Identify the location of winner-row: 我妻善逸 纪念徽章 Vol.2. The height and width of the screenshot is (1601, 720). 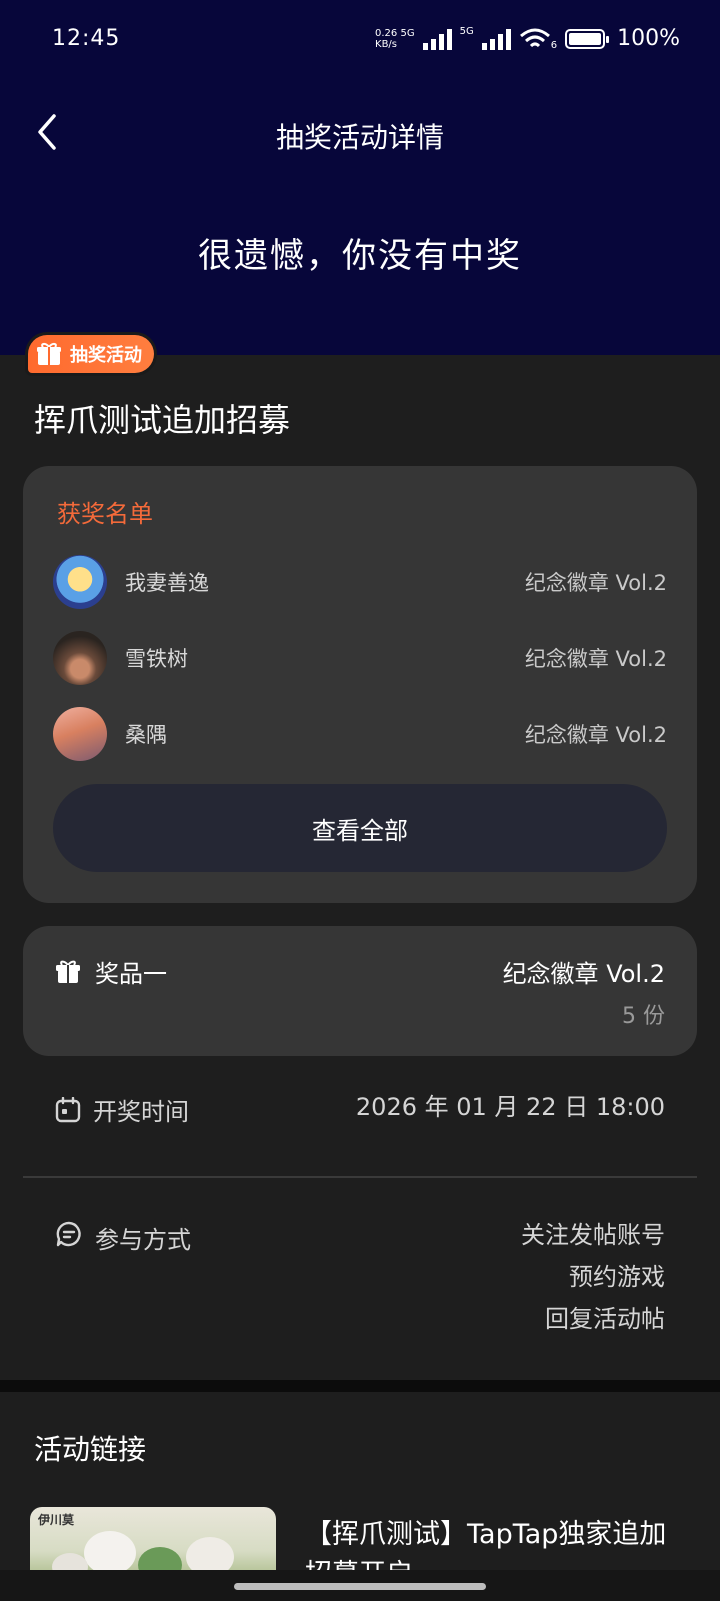
(360, 582).